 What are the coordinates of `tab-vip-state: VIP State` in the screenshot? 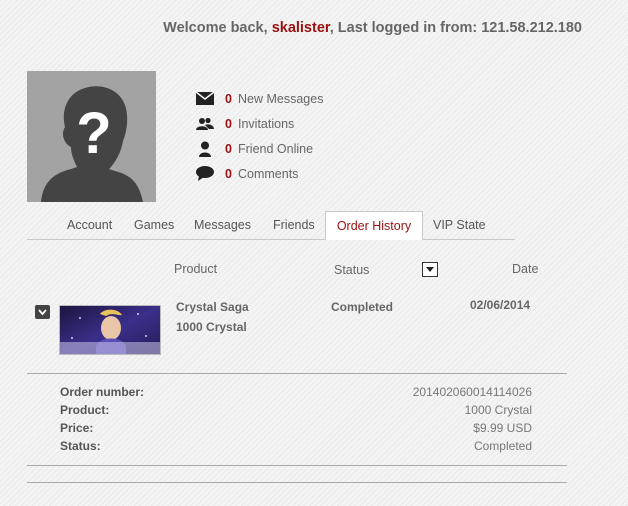 It's located at (459, 225).